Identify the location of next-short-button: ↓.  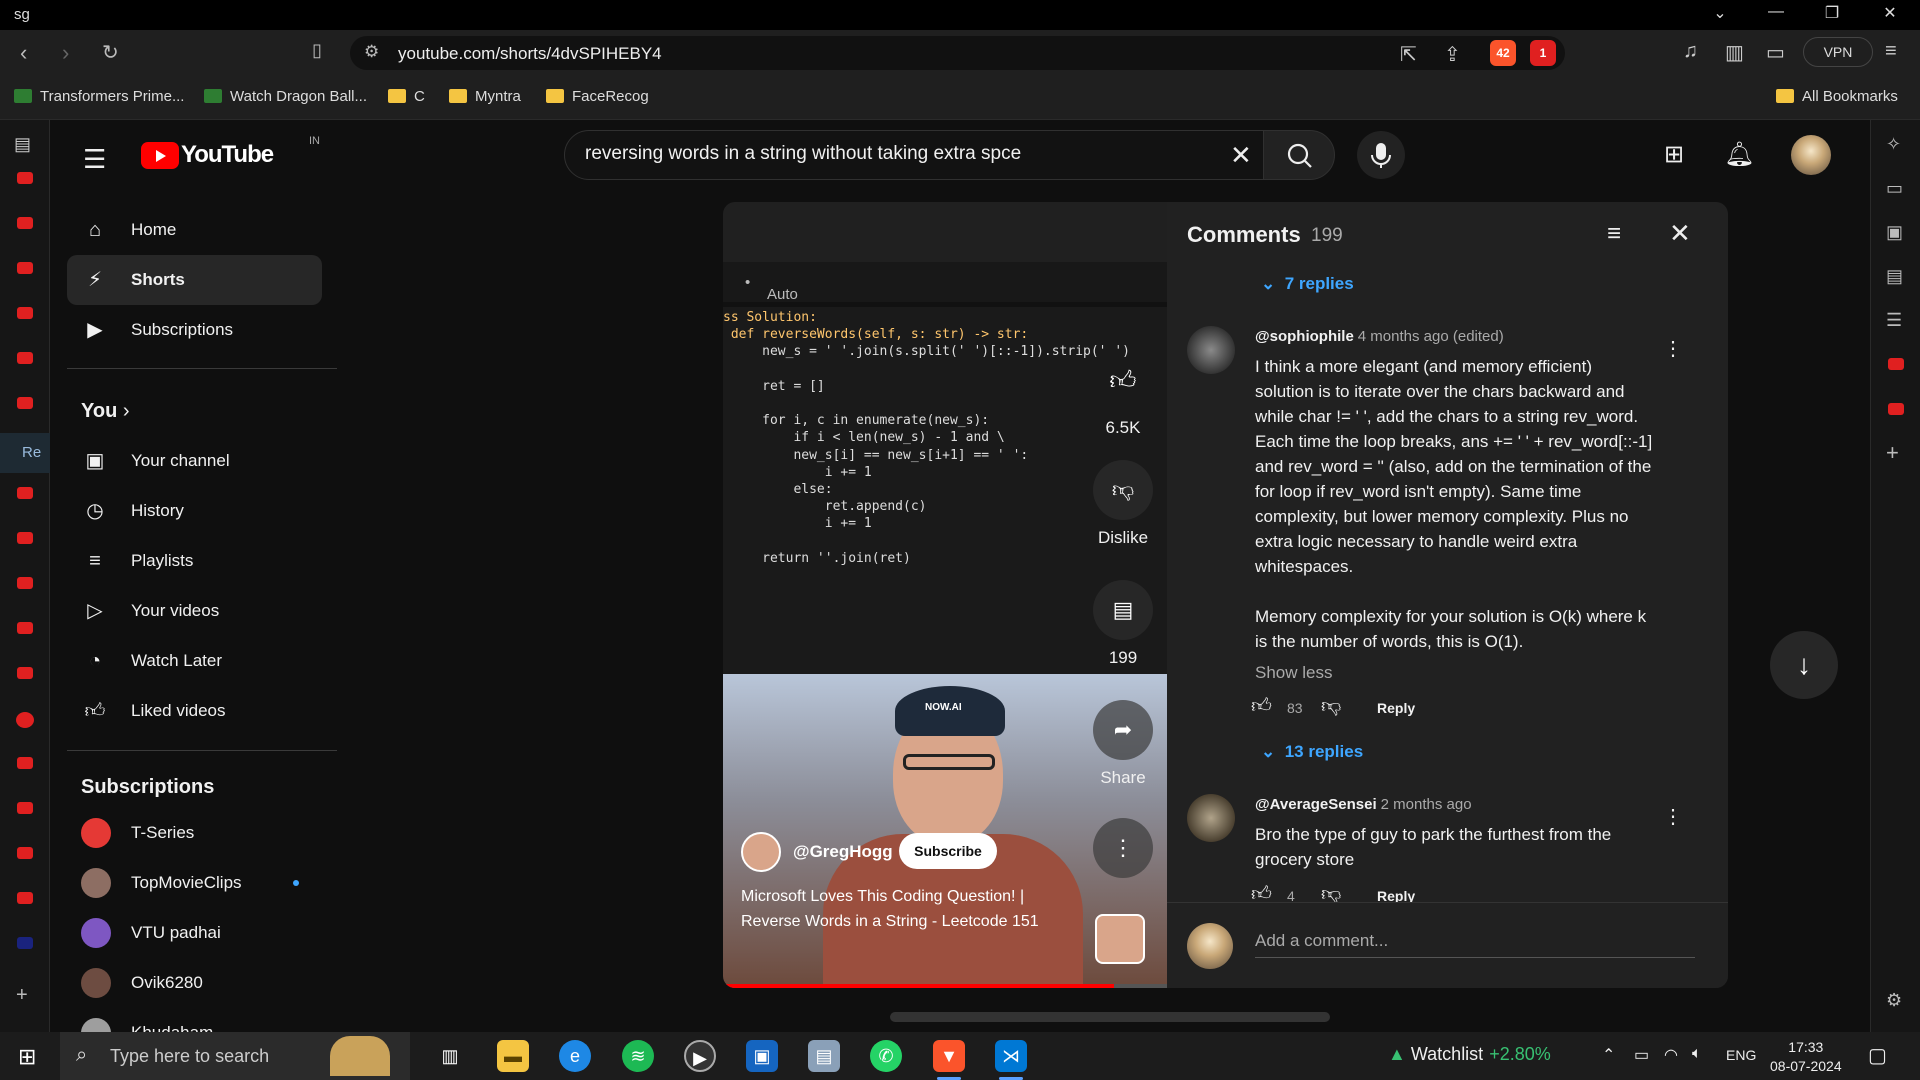
(1804, 665).